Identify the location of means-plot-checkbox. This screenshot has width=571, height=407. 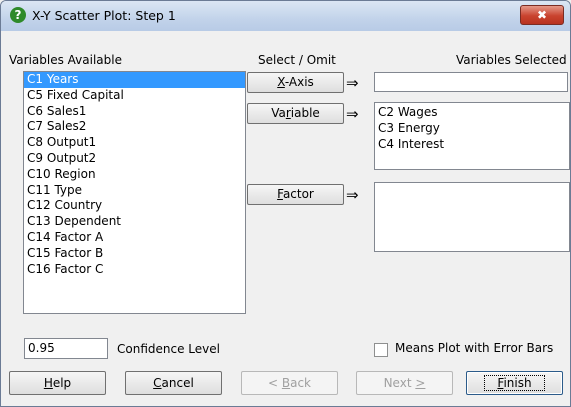
(381, 350).